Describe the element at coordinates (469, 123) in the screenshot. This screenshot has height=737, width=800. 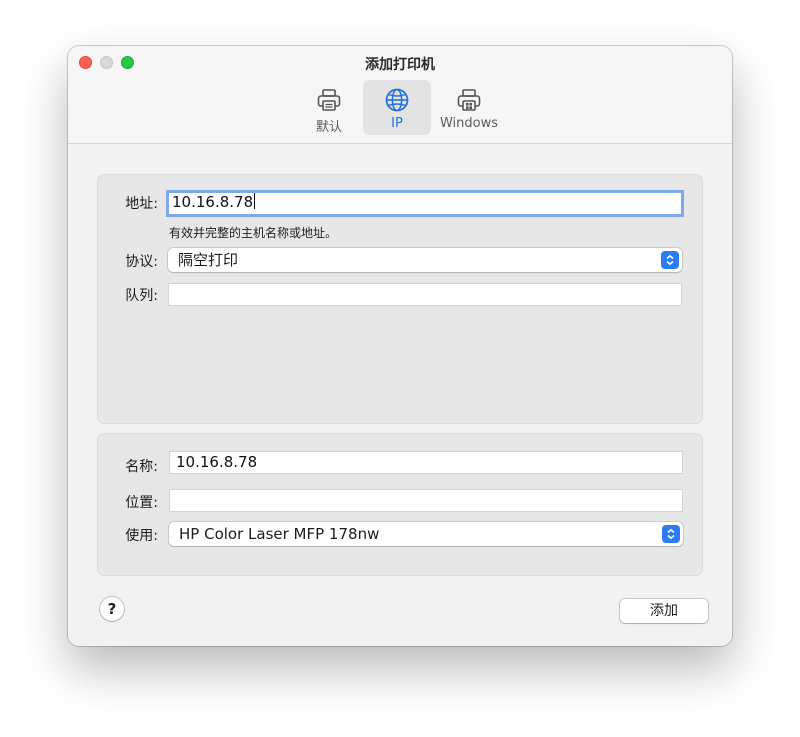
I see `tab-windows-label: Windows` at that location.